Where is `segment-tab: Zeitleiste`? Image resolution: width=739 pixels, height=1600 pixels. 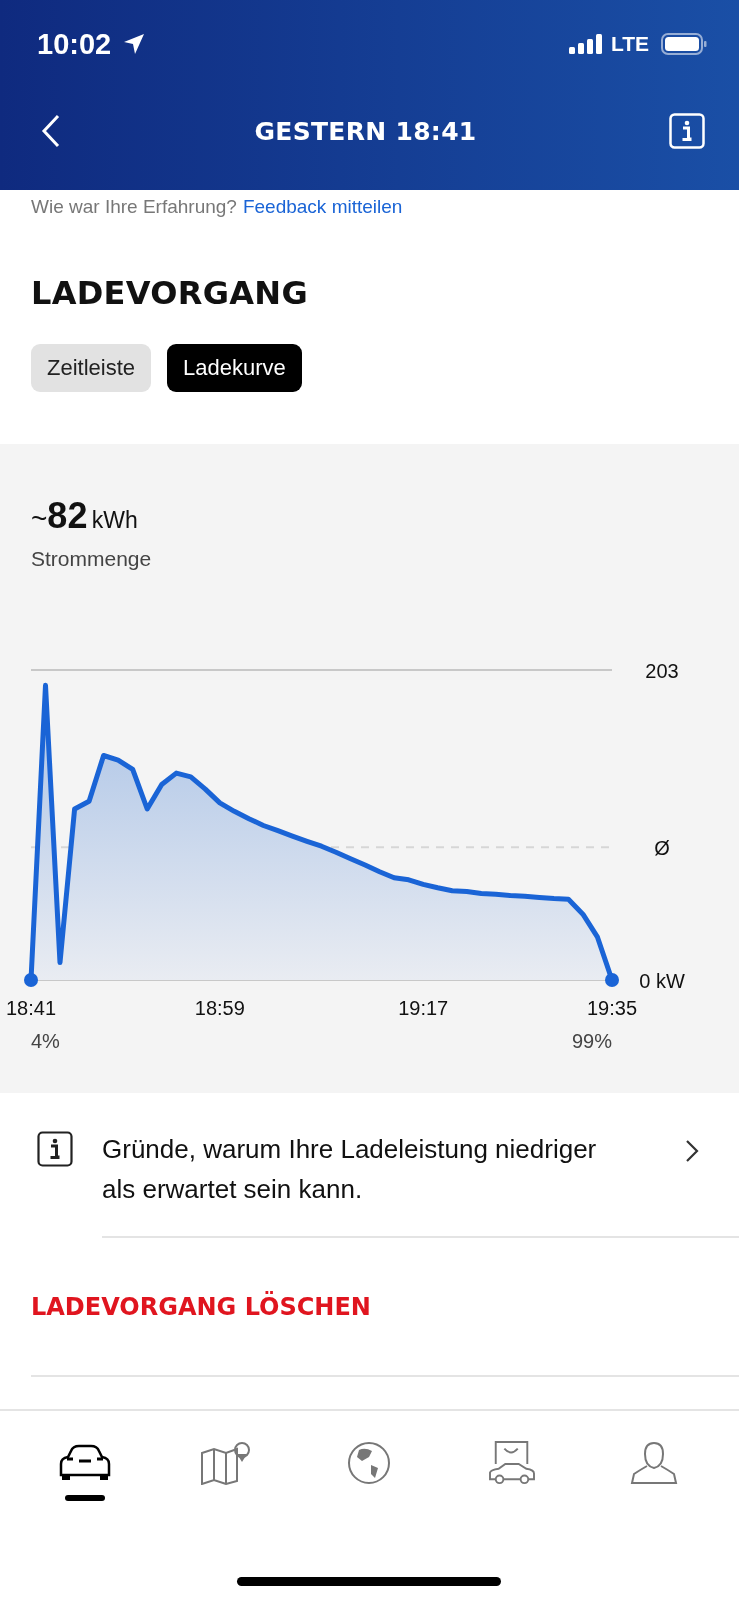 segment-tab: Zeitleiste is located at coordinates (91, 368).